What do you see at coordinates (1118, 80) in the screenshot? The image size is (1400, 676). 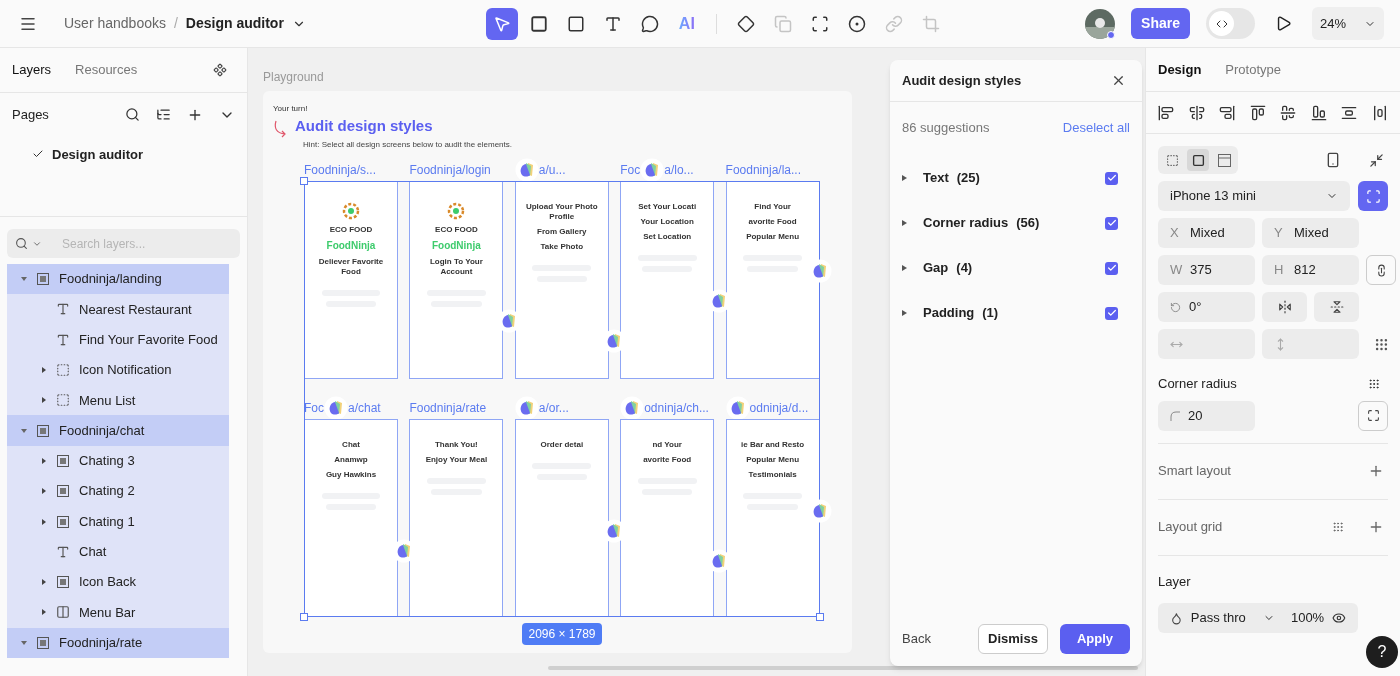 I see `close-icon` at bounding box center [1118, 80].